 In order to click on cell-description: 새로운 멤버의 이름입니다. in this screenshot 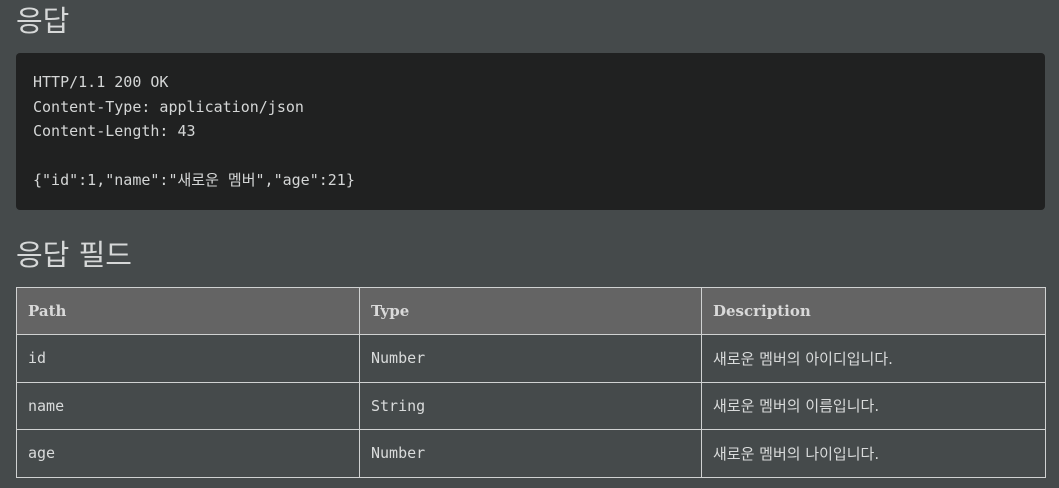, I will do `click(873, 405)`.